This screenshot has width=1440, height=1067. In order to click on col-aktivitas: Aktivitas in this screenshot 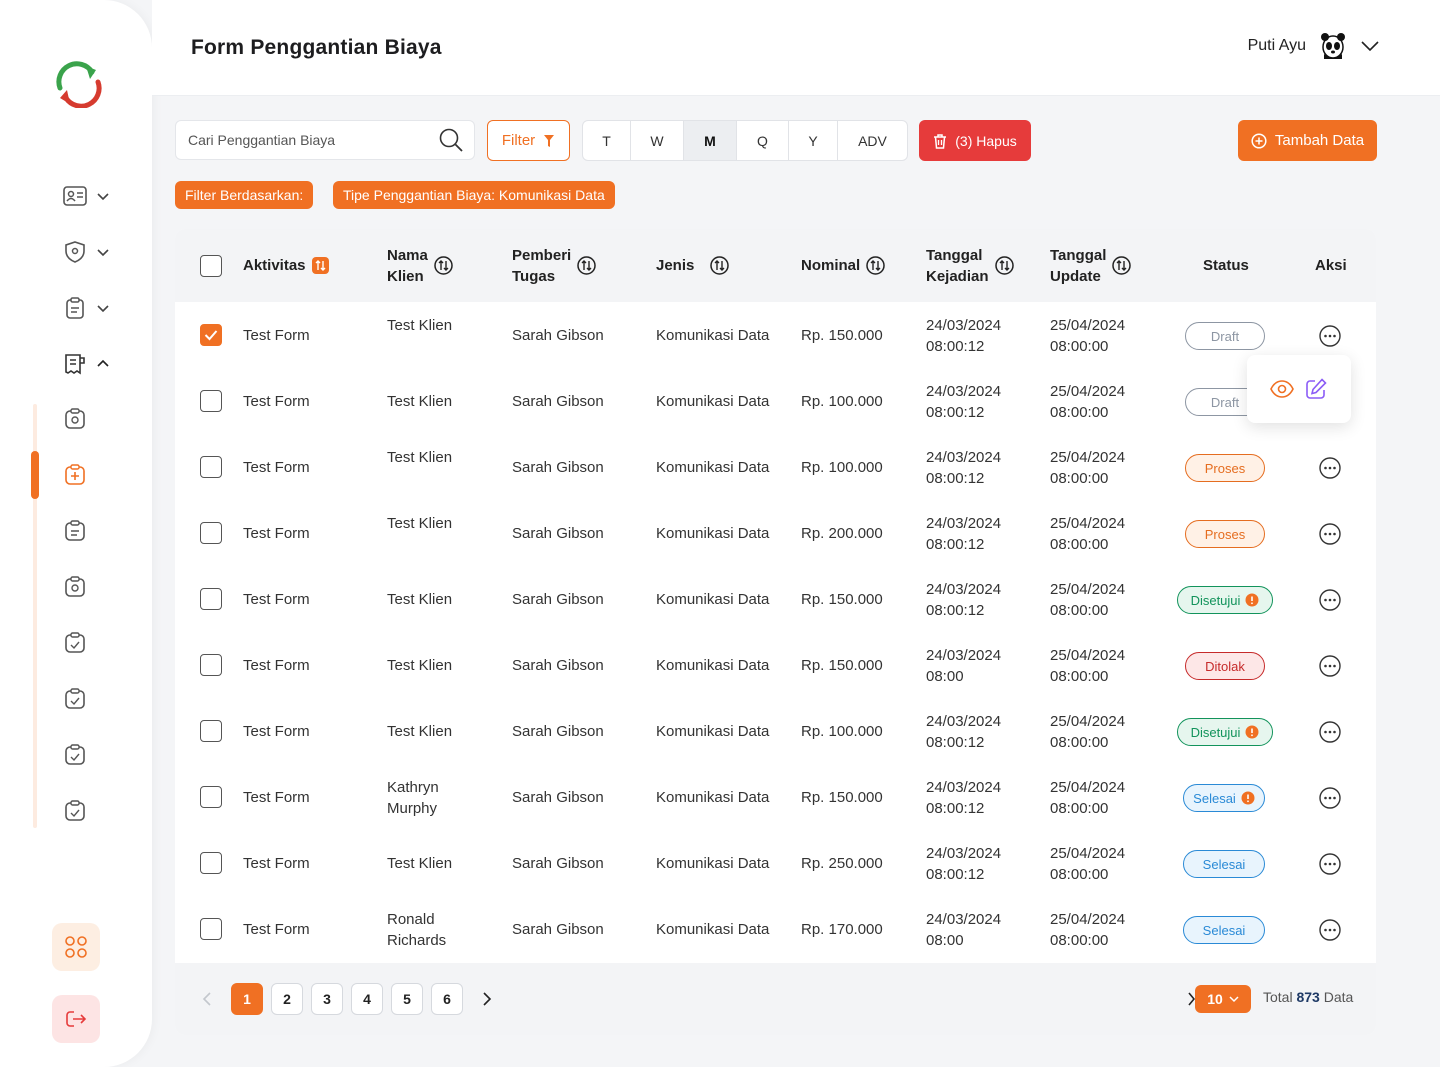, I will do `click(286, 265)`.